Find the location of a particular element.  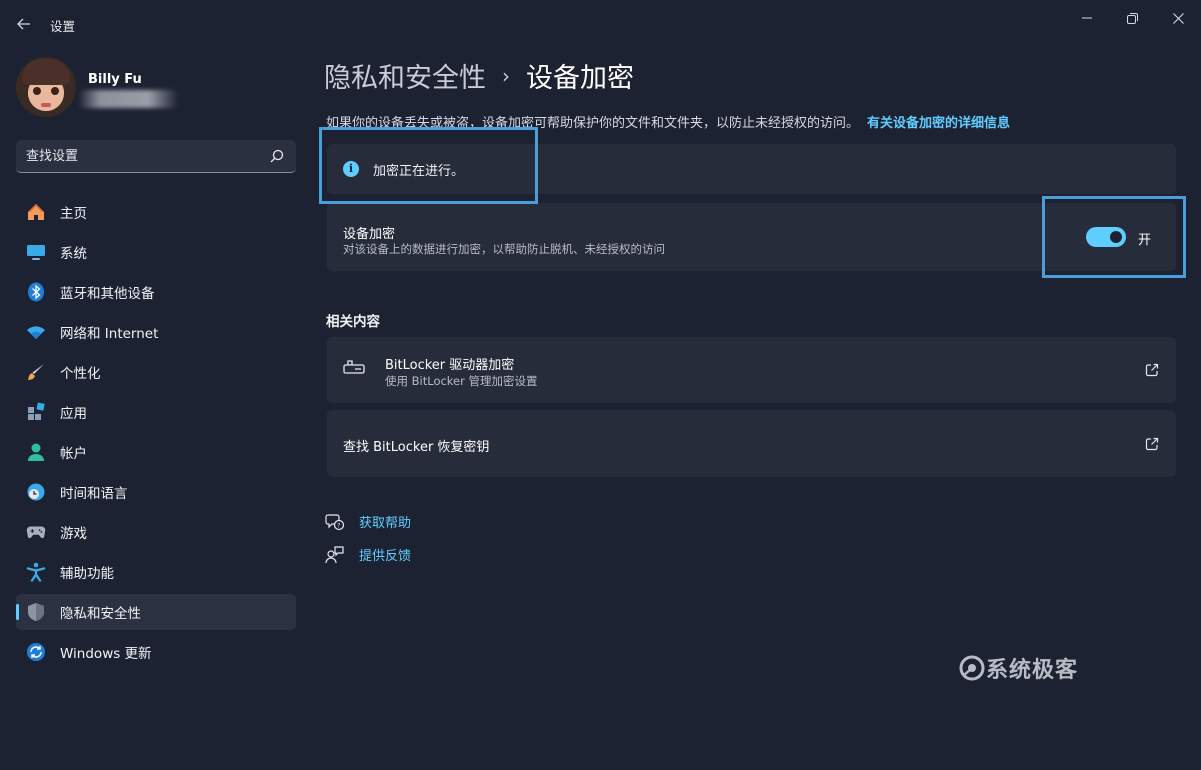

accessibility-icon is located at coordinates (36, 572).